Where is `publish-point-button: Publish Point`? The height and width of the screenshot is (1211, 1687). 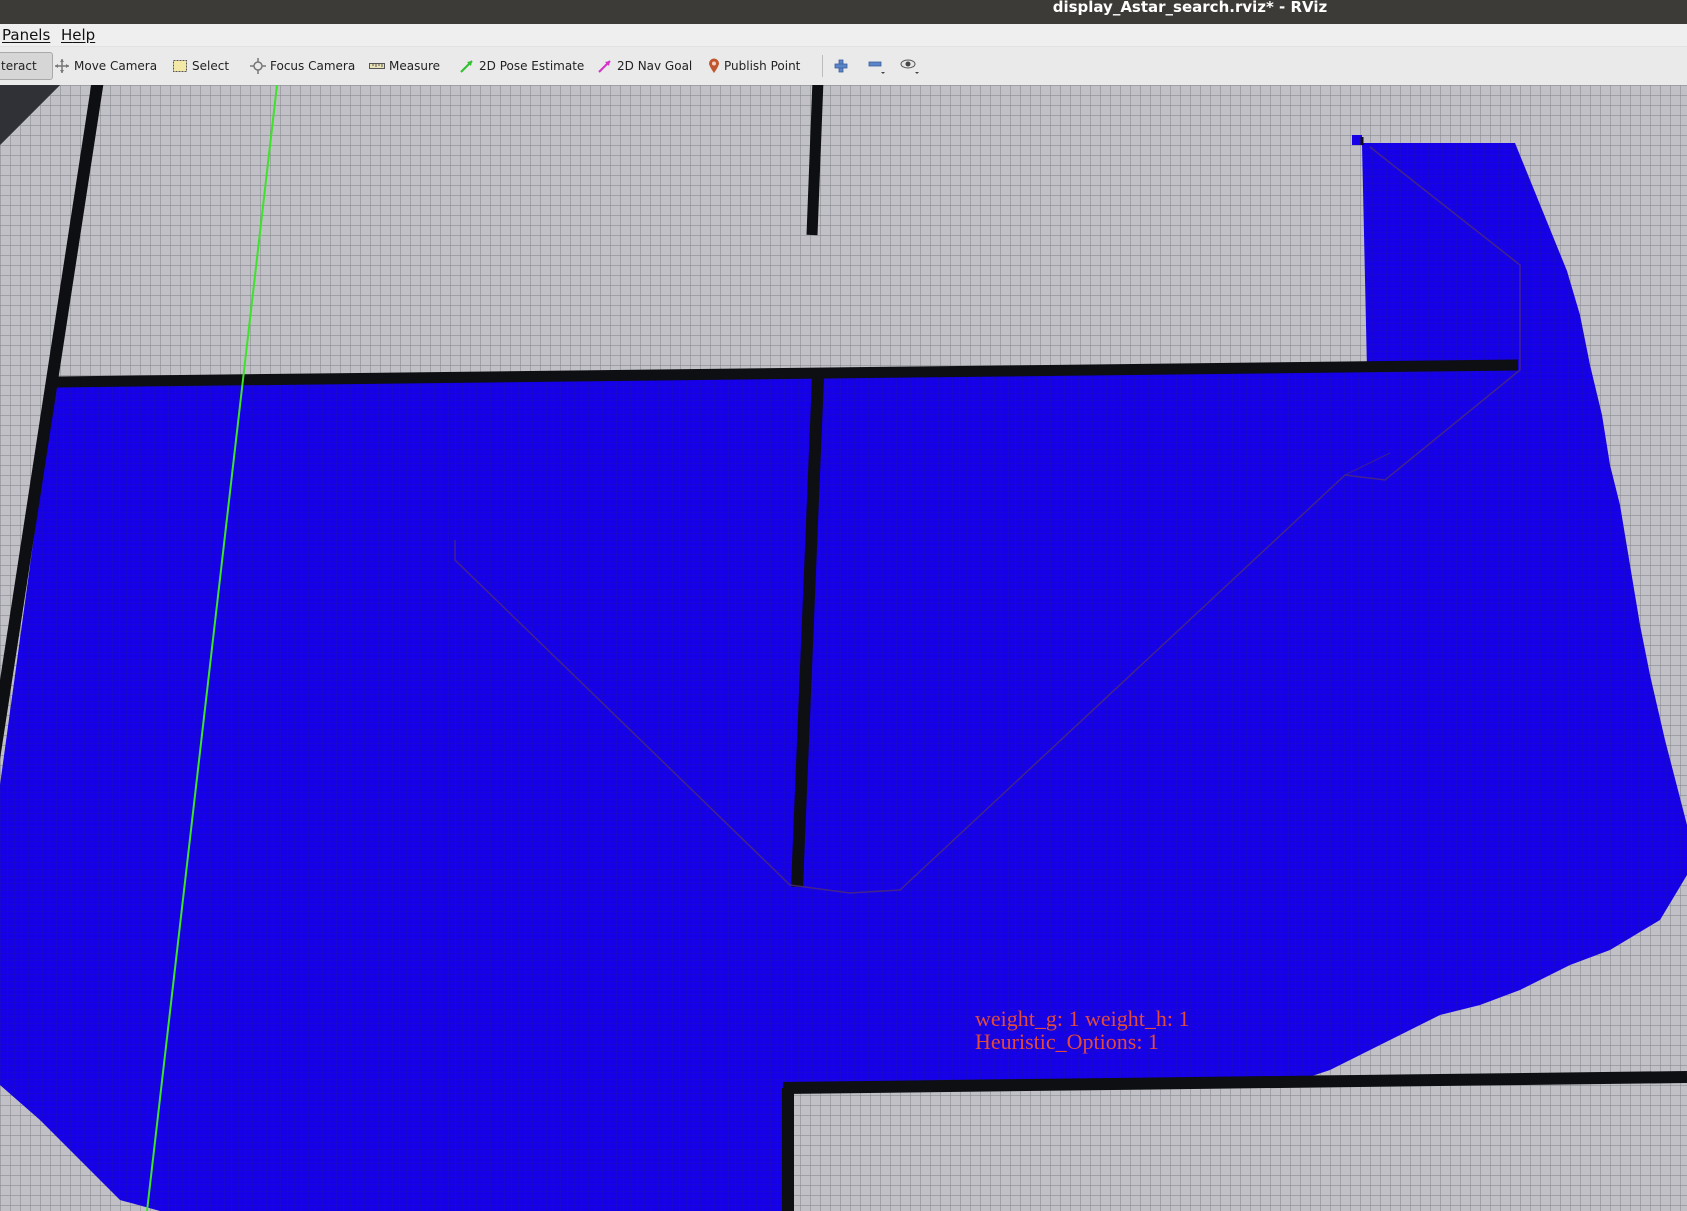
publish-point-button: Publish Point is located at coordinates (754, 66).